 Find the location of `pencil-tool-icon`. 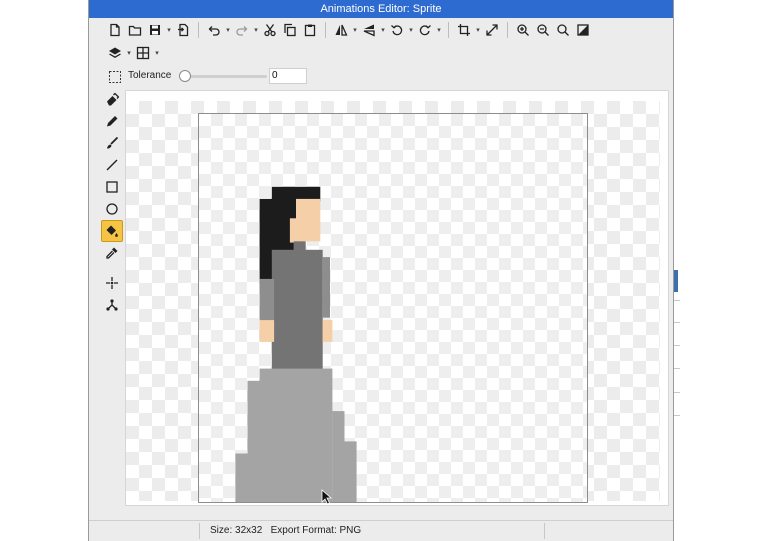

pencil-tool-icon is located at coordinates (112, 121).